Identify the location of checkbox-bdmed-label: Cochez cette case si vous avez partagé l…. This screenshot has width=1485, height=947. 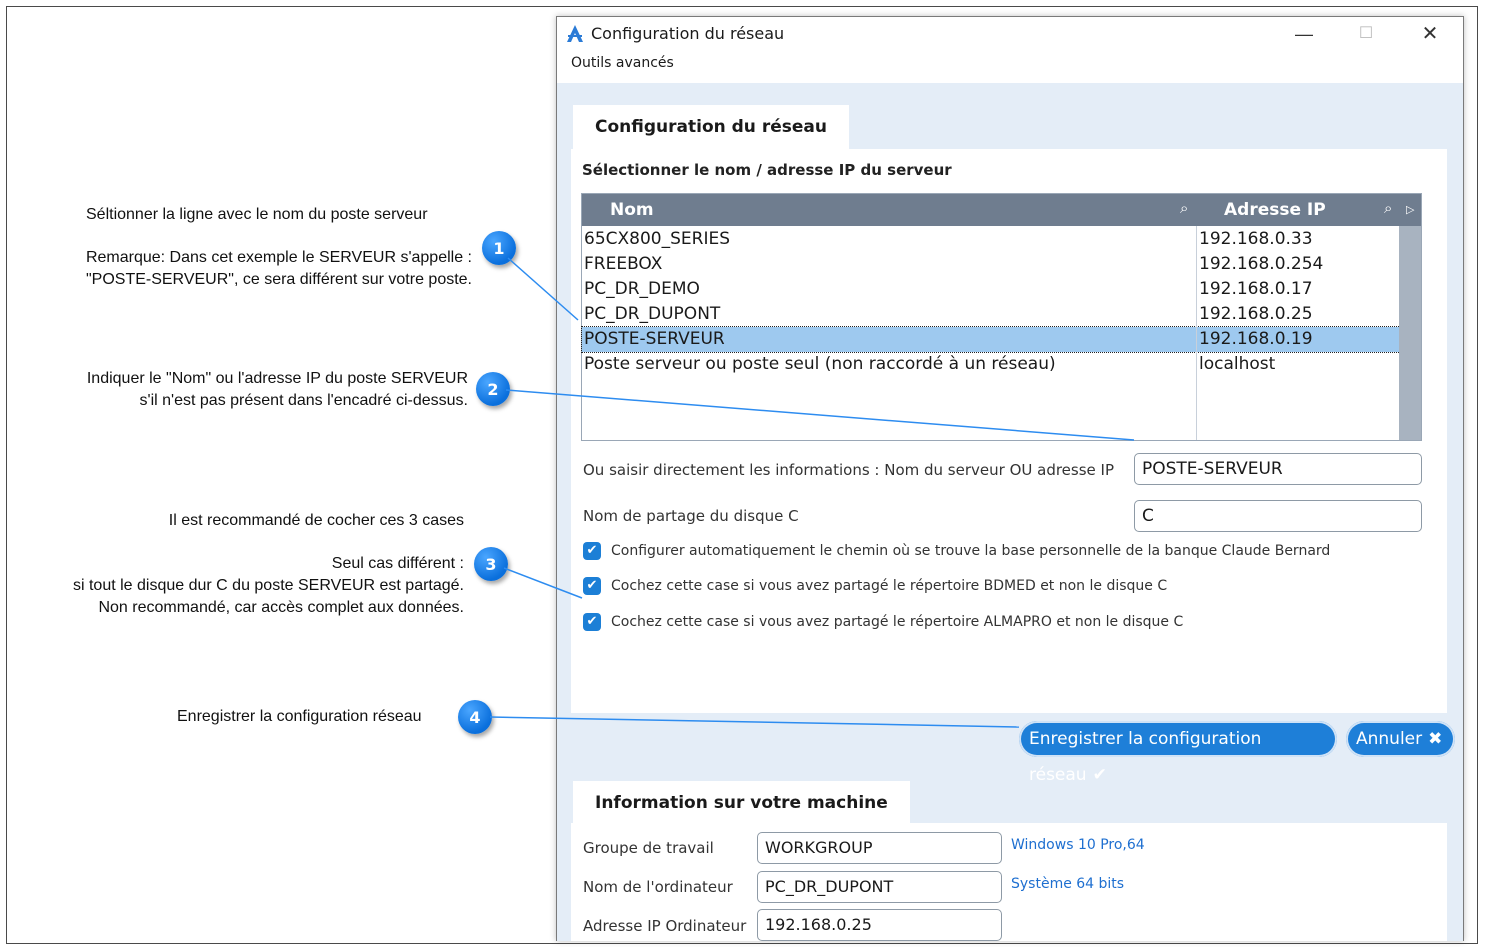
(889, 586).